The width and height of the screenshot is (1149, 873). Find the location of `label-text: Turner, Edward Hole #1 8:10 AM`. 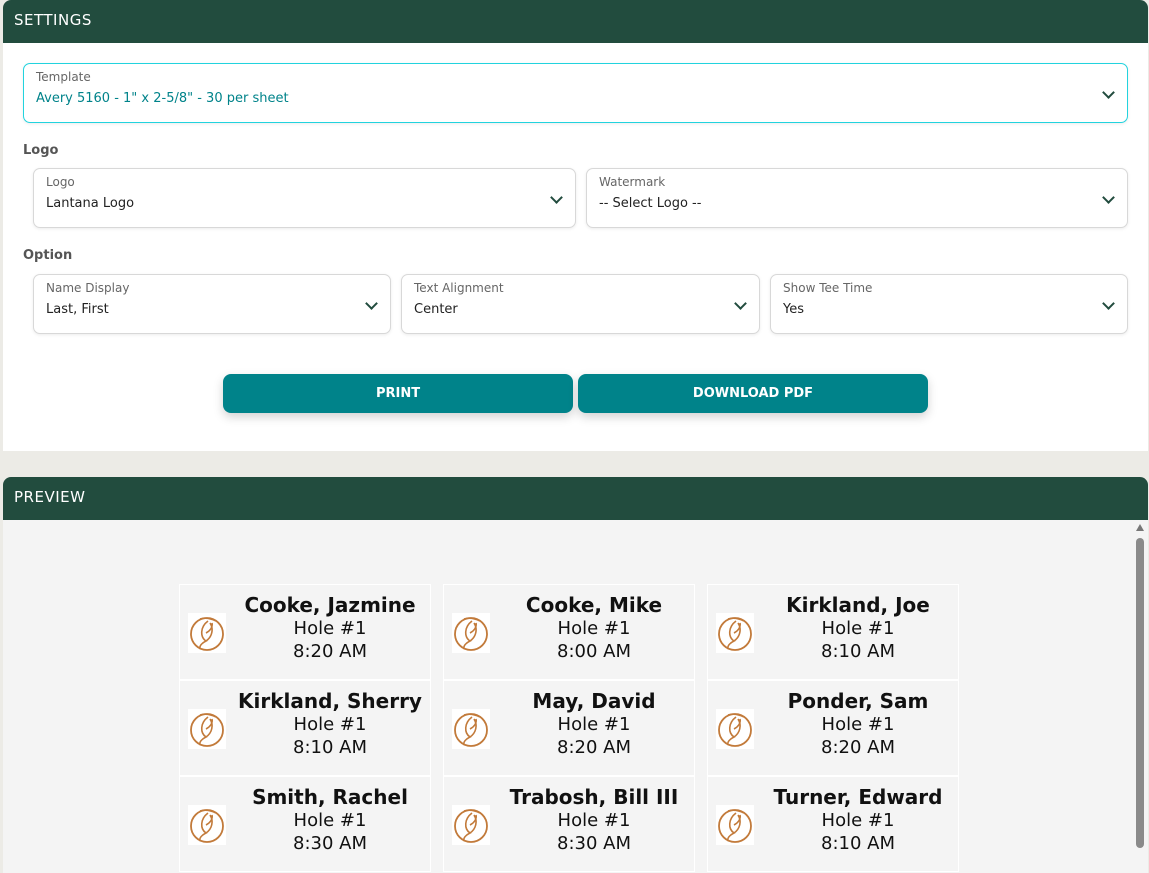

label-text: Turner, Edward Hole #1 8:10 AM is located at coordinates (858, 820).